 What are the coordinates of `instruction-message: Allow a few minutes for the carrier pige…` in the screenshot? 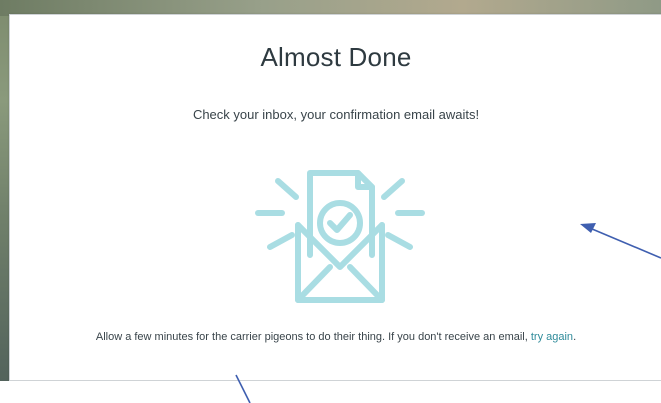 It's located at (336, 337).